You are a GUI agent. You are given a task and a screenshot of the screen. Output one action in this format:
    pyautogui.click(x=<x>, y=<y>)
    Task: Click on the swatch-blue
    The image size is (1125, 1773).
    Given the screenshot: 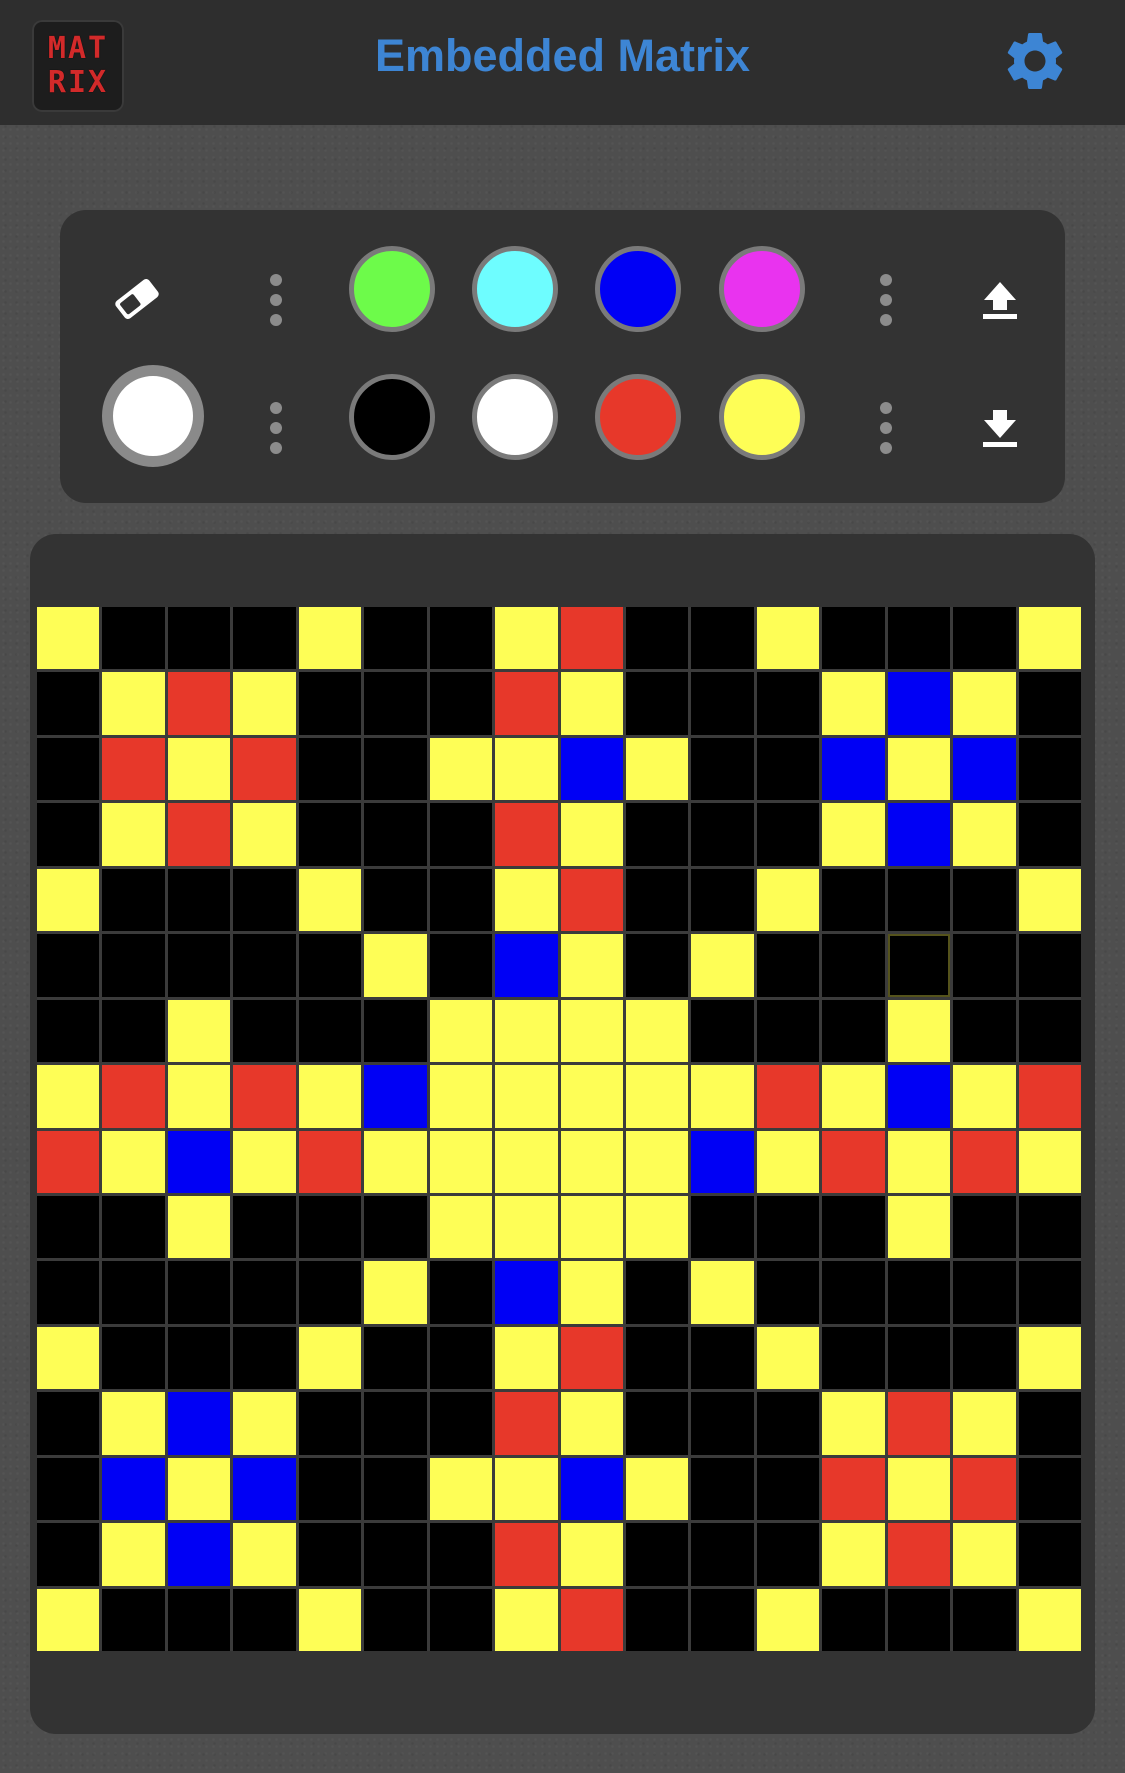 What is the action you would take?
    pyautogui.click(x=638, y=289)
    